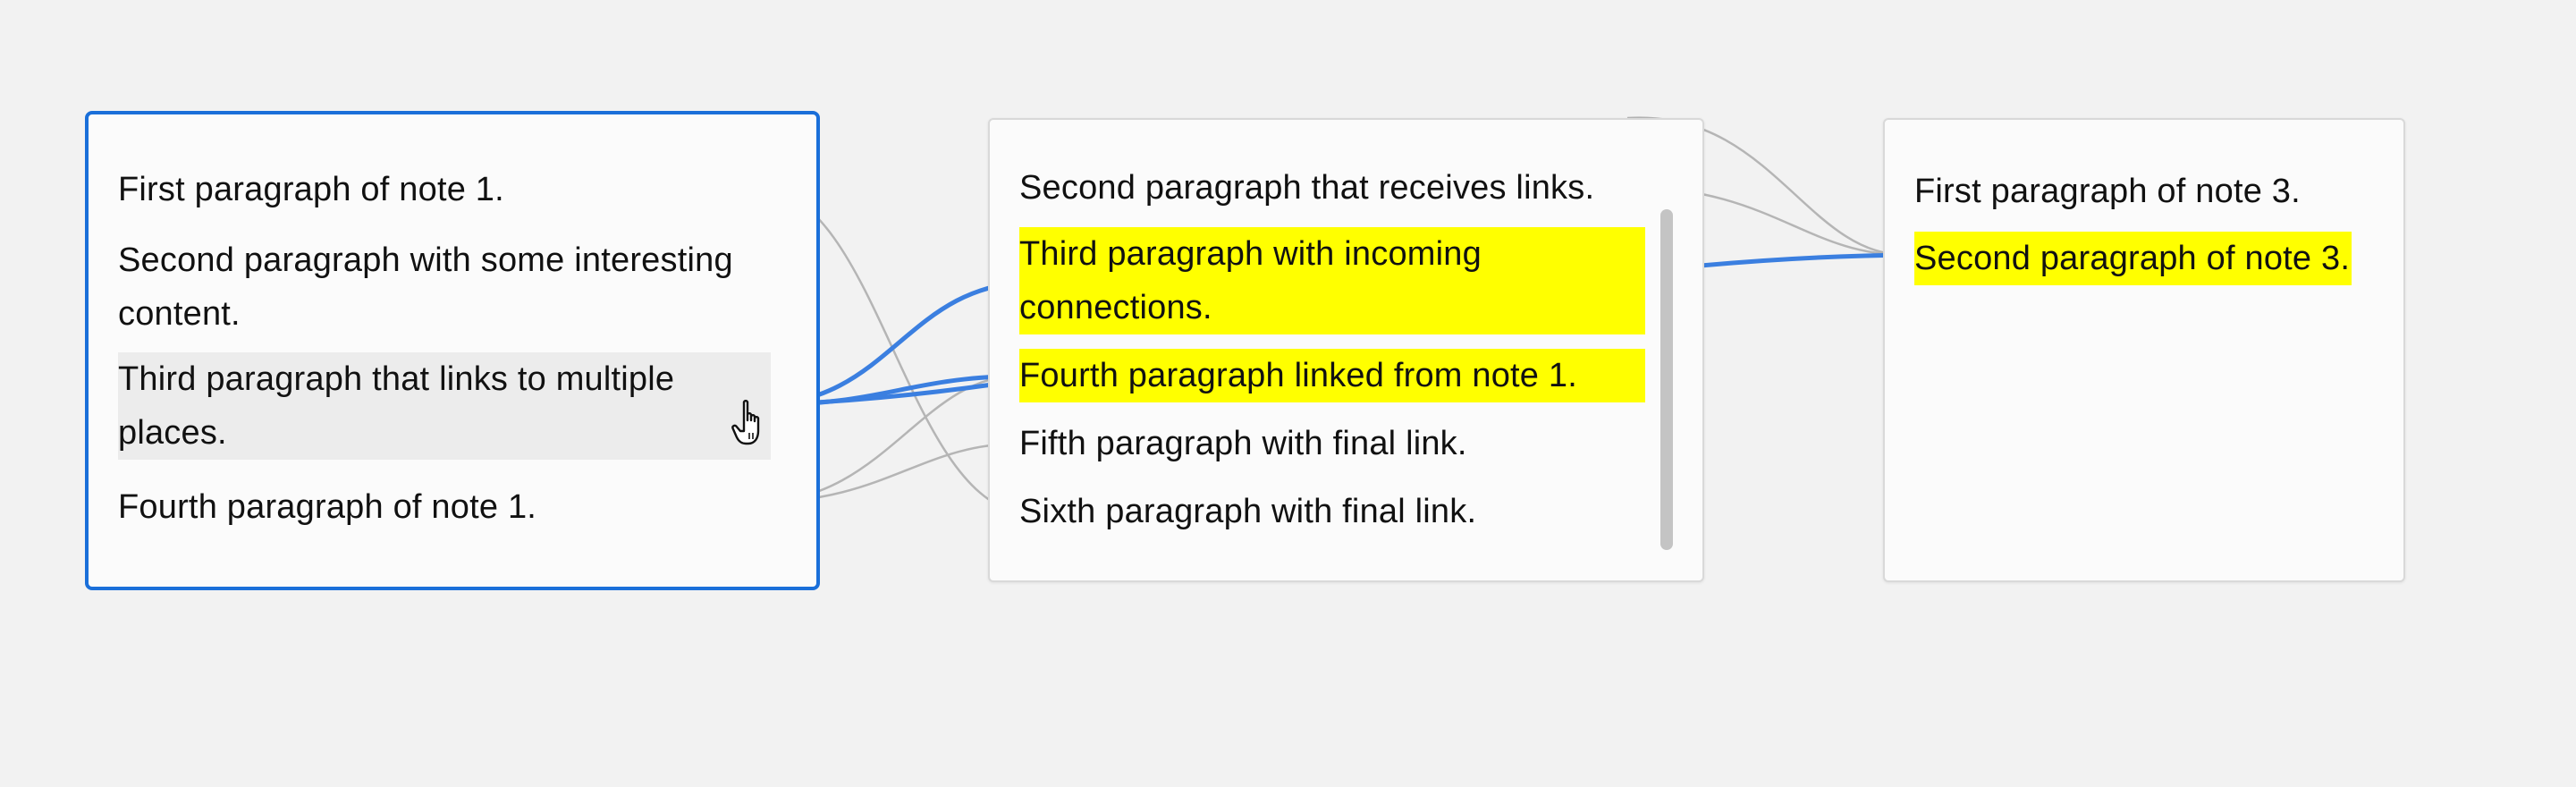 The height and width of the screenshot is (787, 2576). I want to click on paragraph: First paragraph of note 1., so click(453, 189).